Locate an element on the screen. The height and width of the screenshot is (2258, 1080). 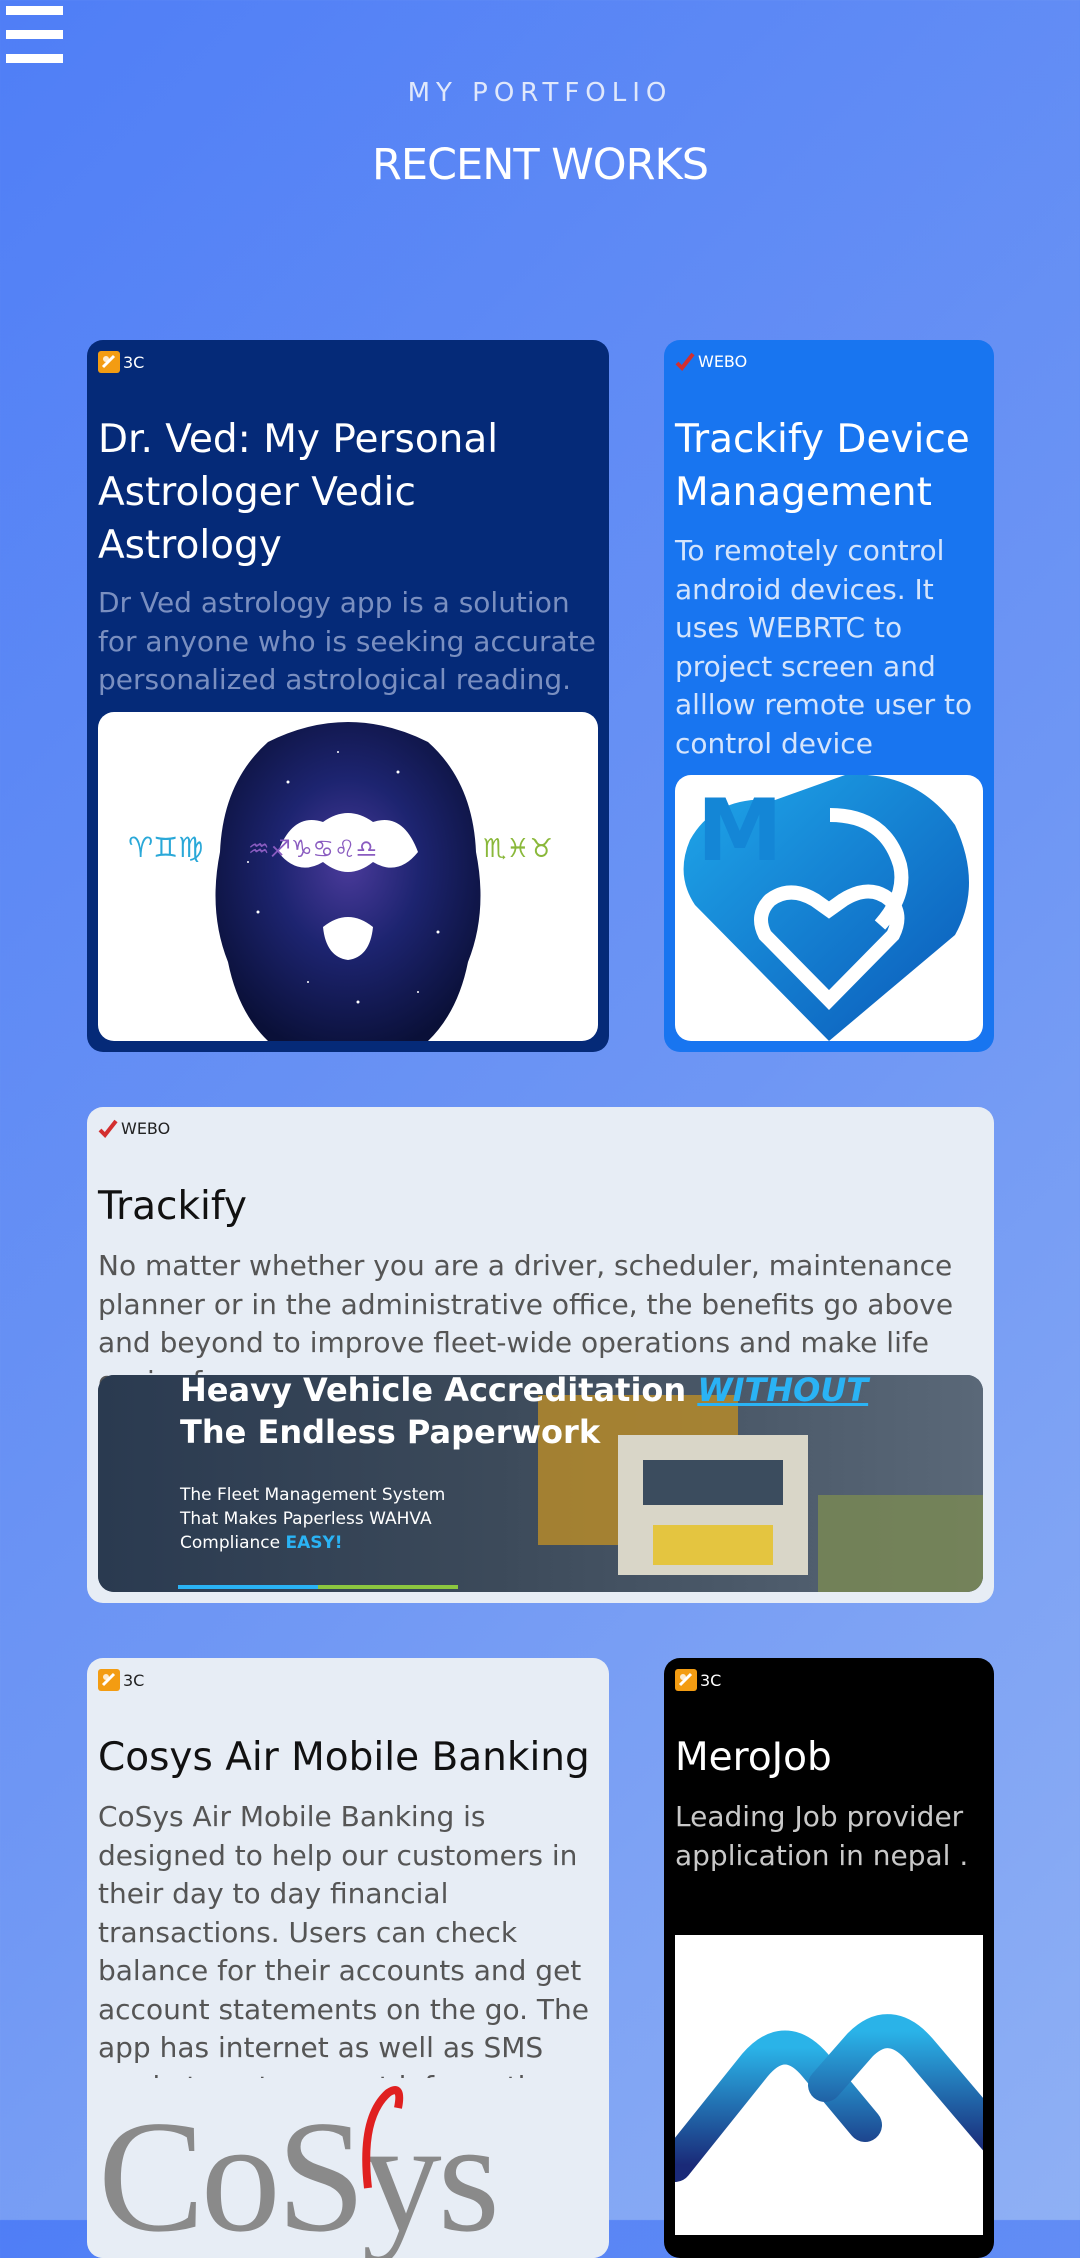
banner-body: That Makes Paperless WAHVA is located at coordinates (306, 1519).